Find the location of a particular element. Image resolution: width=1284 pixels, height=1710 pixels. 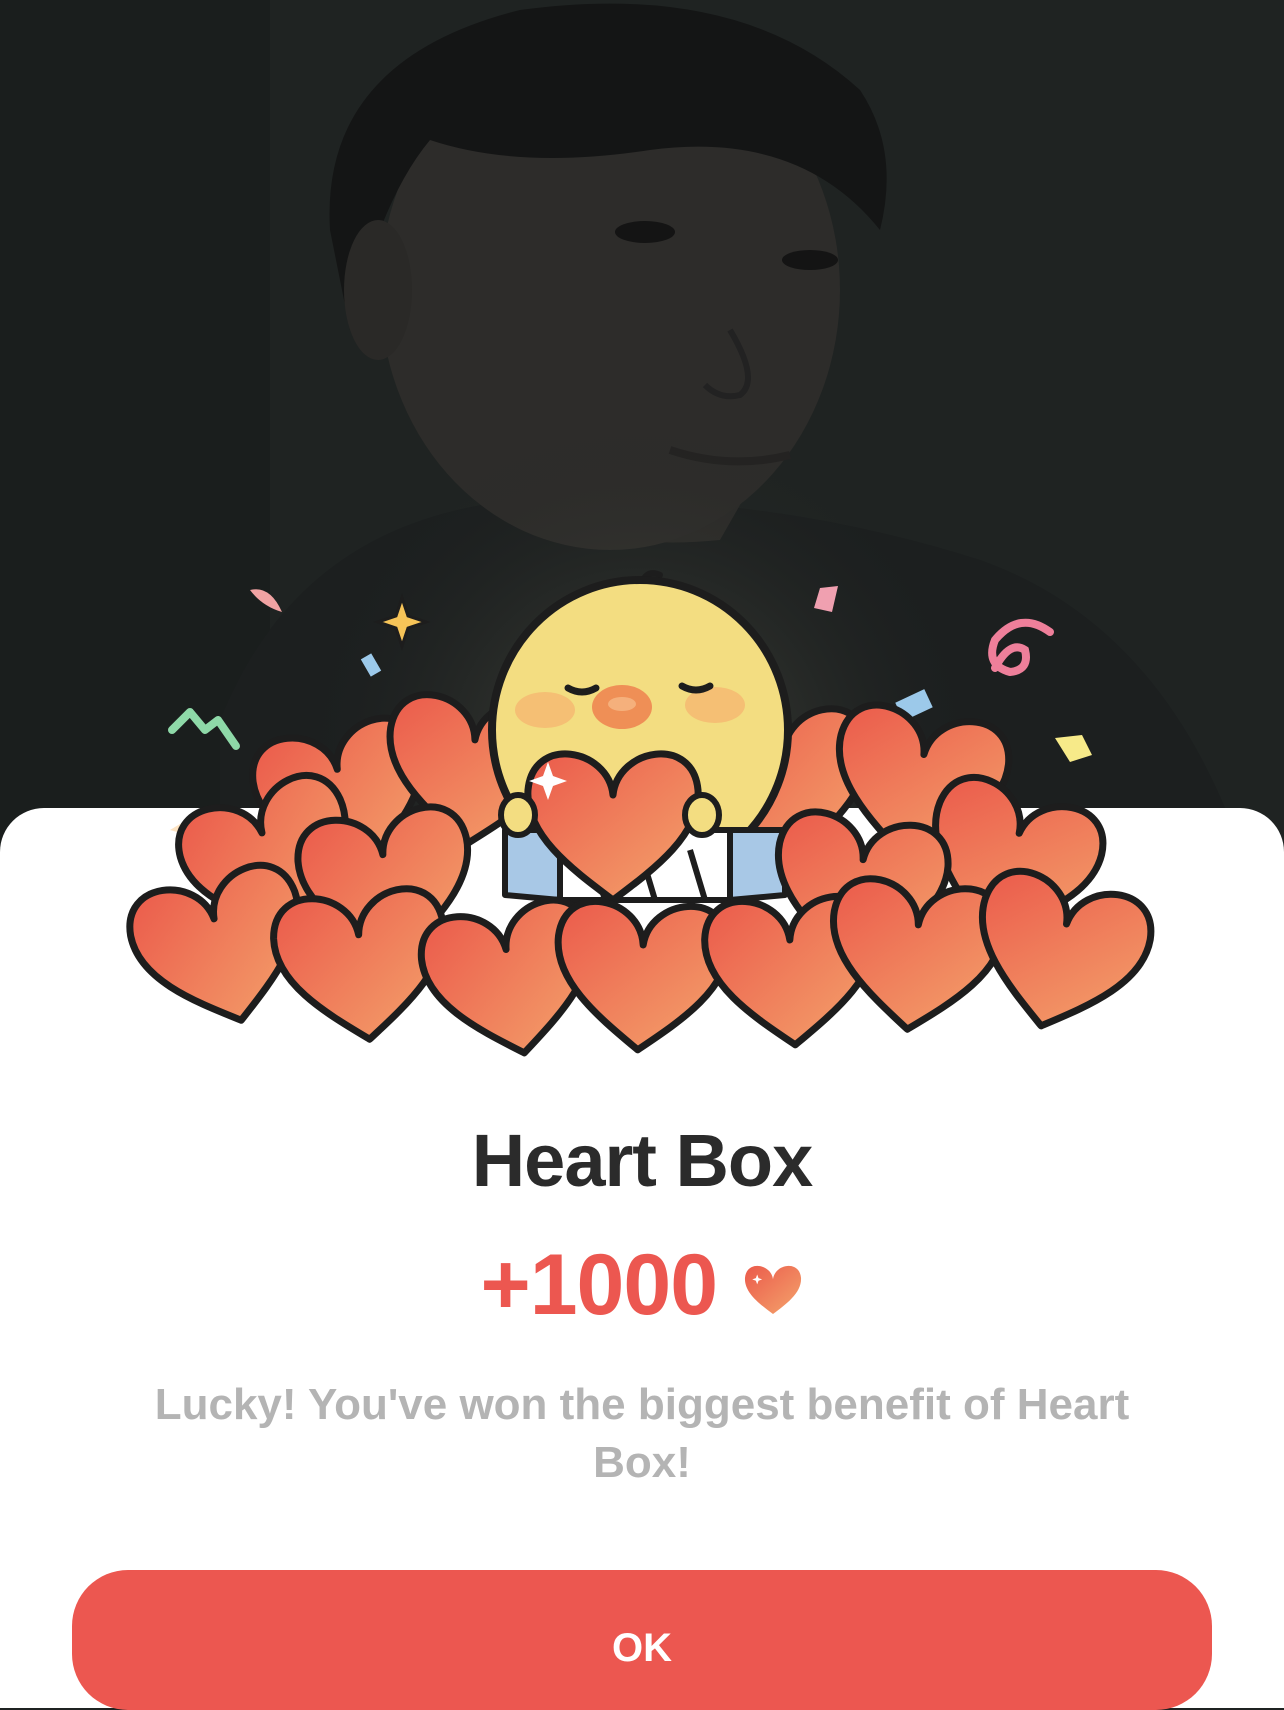

ok-button: OK is located at coordinates (642, 1640).